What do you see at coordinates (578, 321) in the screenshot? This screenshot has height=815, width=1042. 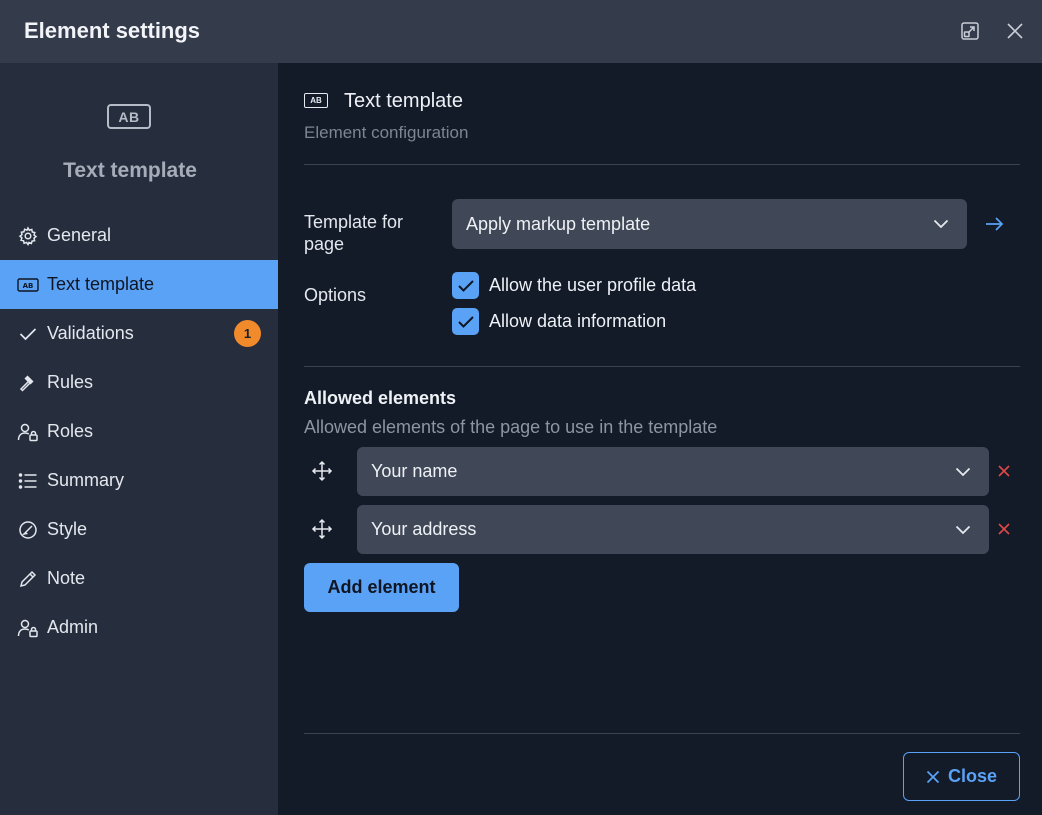 I see `option-label: Allow data information` at bounding box center [578, 321].